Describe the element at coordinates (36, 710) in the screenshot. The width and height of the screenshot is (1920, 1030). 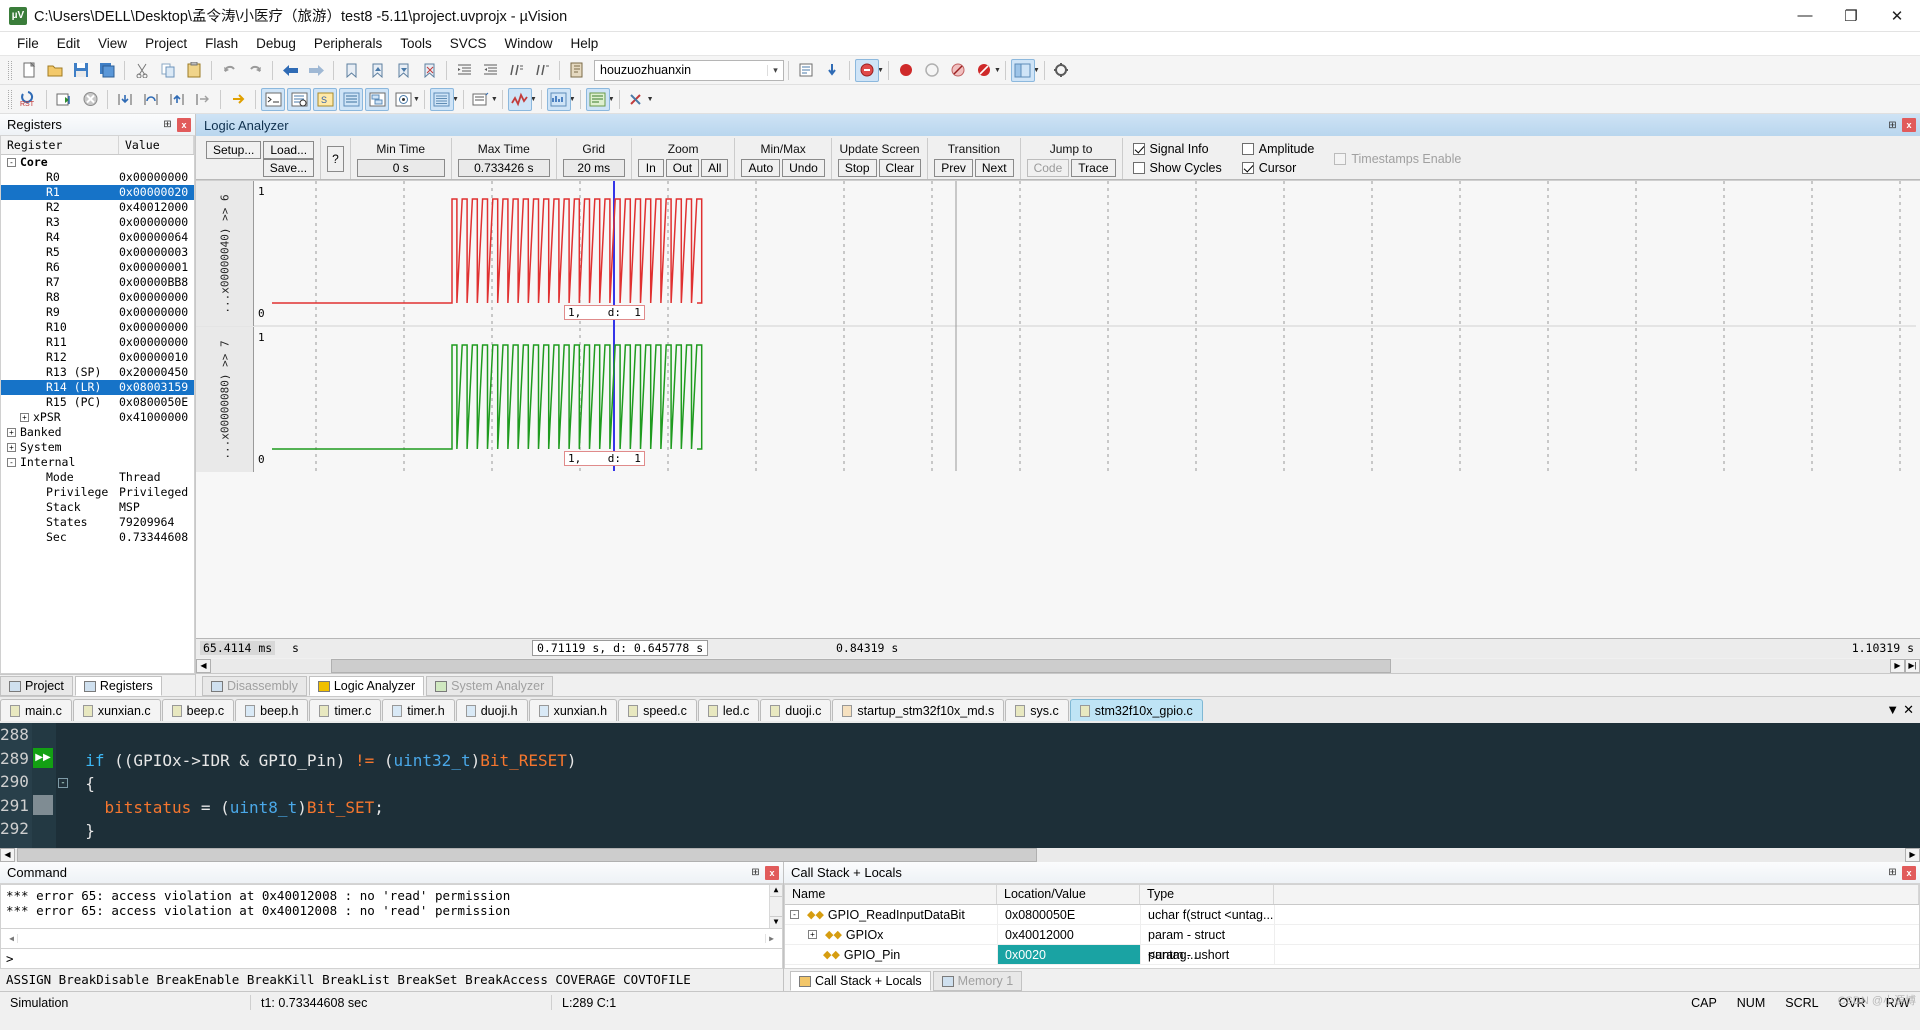
I see `editor-tab: main.c` at that location.